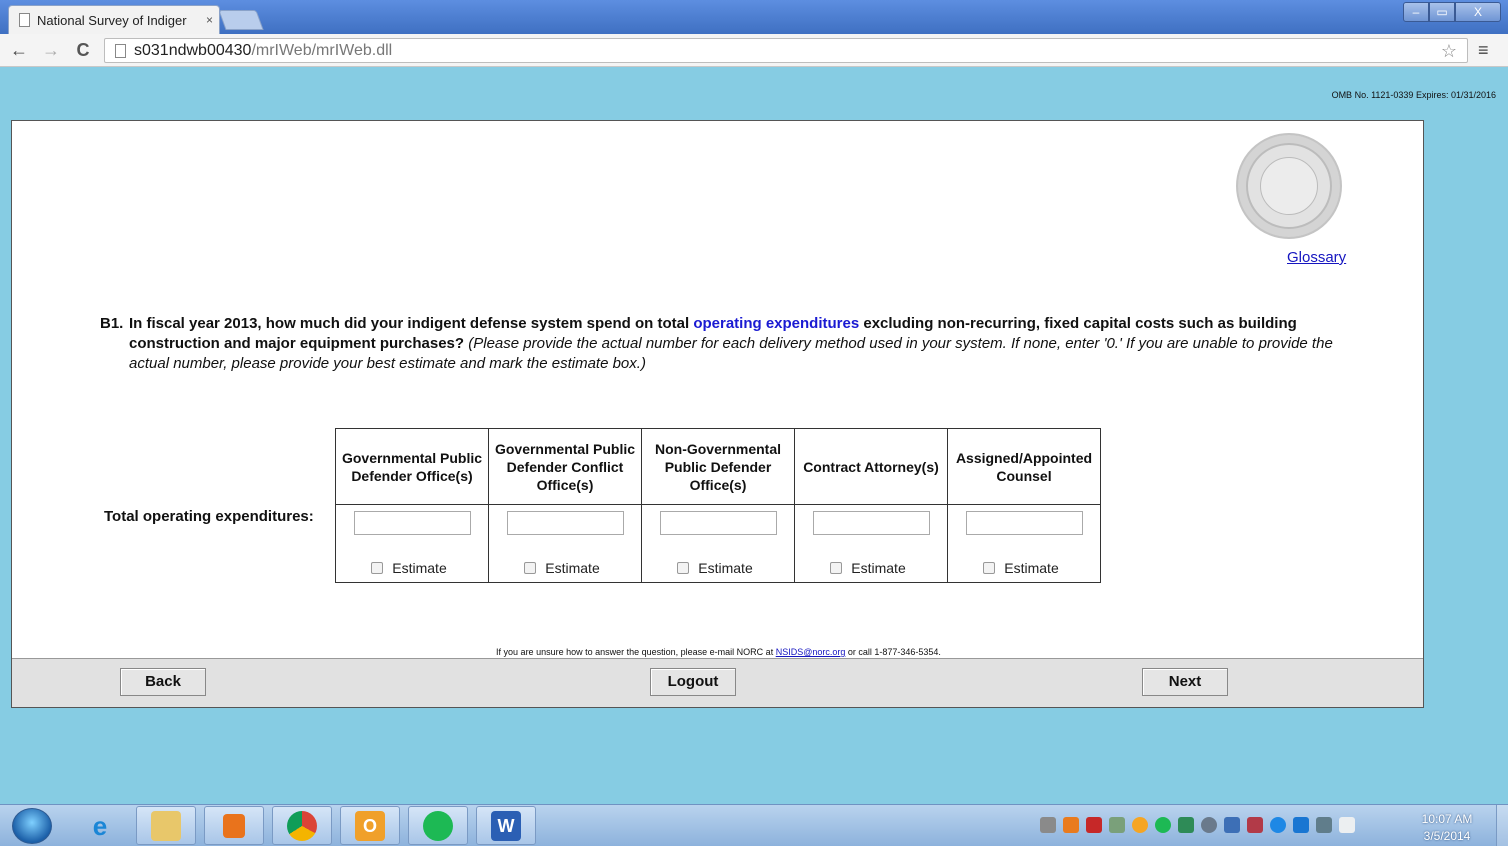  I want to click on network-icon, so click(1324, 825).